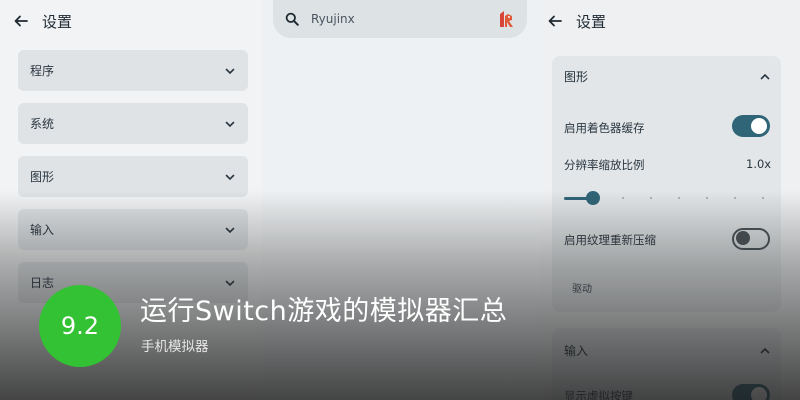 The image size is (800, 400). What do you see at coordinates (604, 165) in the screenshot?
I see `resolution-scale-label: 分辨率缩放比例` at bounding box center [604, 165].